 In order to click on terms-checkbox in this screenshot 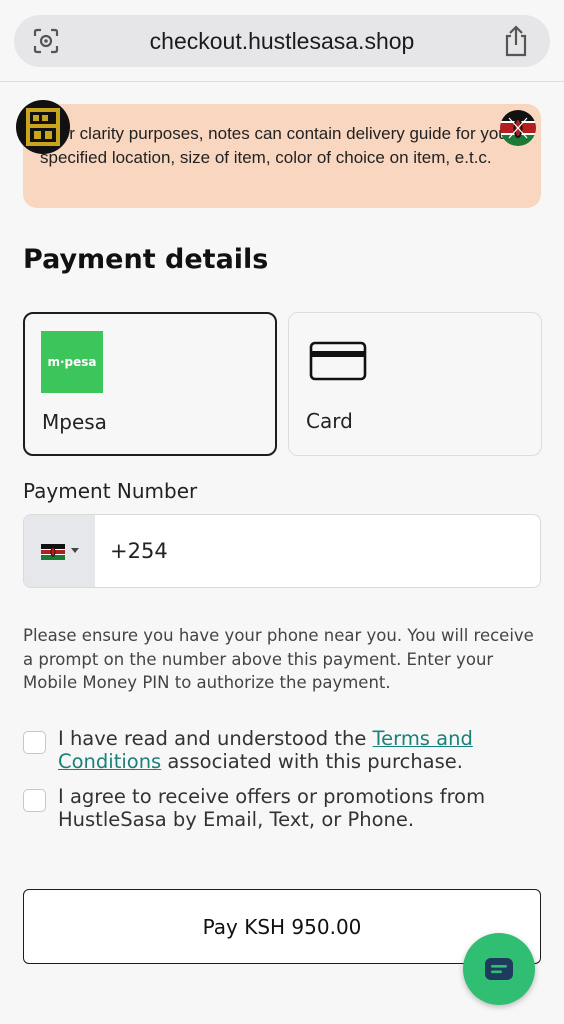, I will do `click(34, 742)`.